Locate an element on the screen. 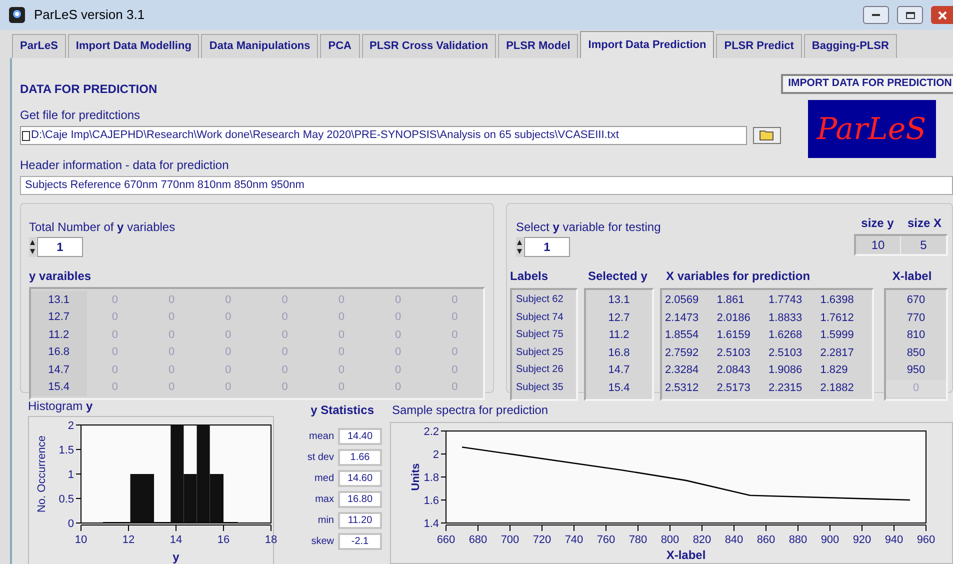 The width and height of the screenshot is (953, 564). x-tick-label: 660 is located at coordinates (446, 540).